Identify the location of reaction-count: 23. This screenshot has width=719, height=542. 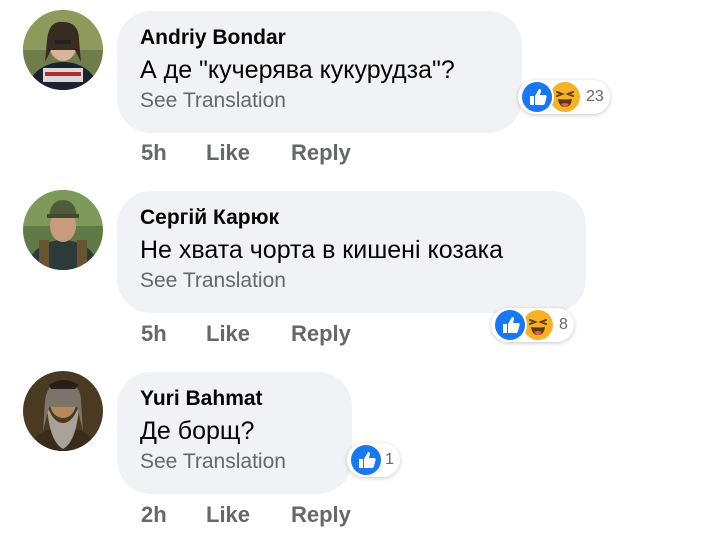
(595, 96).